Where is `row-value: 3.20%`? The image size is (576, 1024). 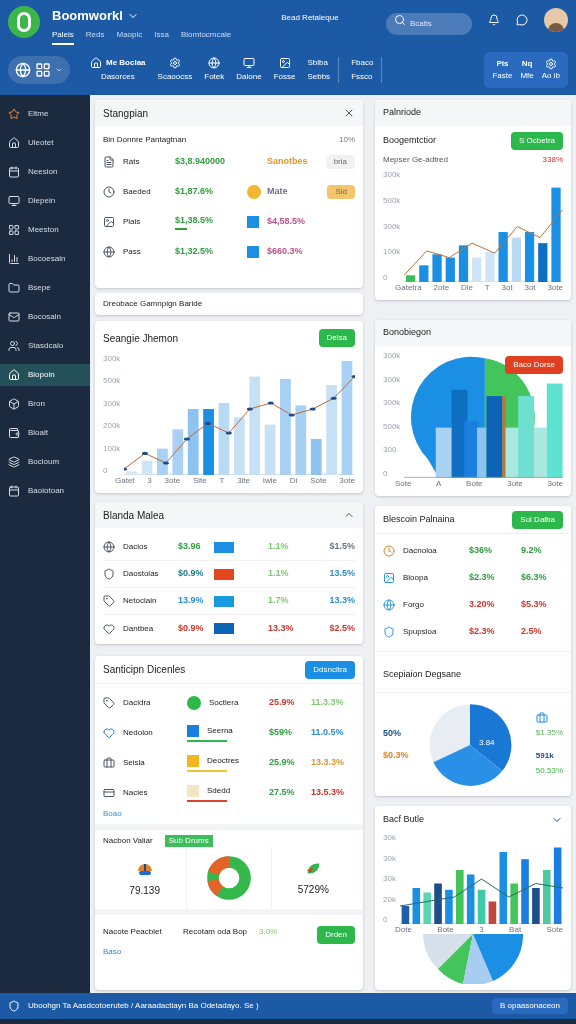
row-value: 3.20% is located at coordinates (482, 604).